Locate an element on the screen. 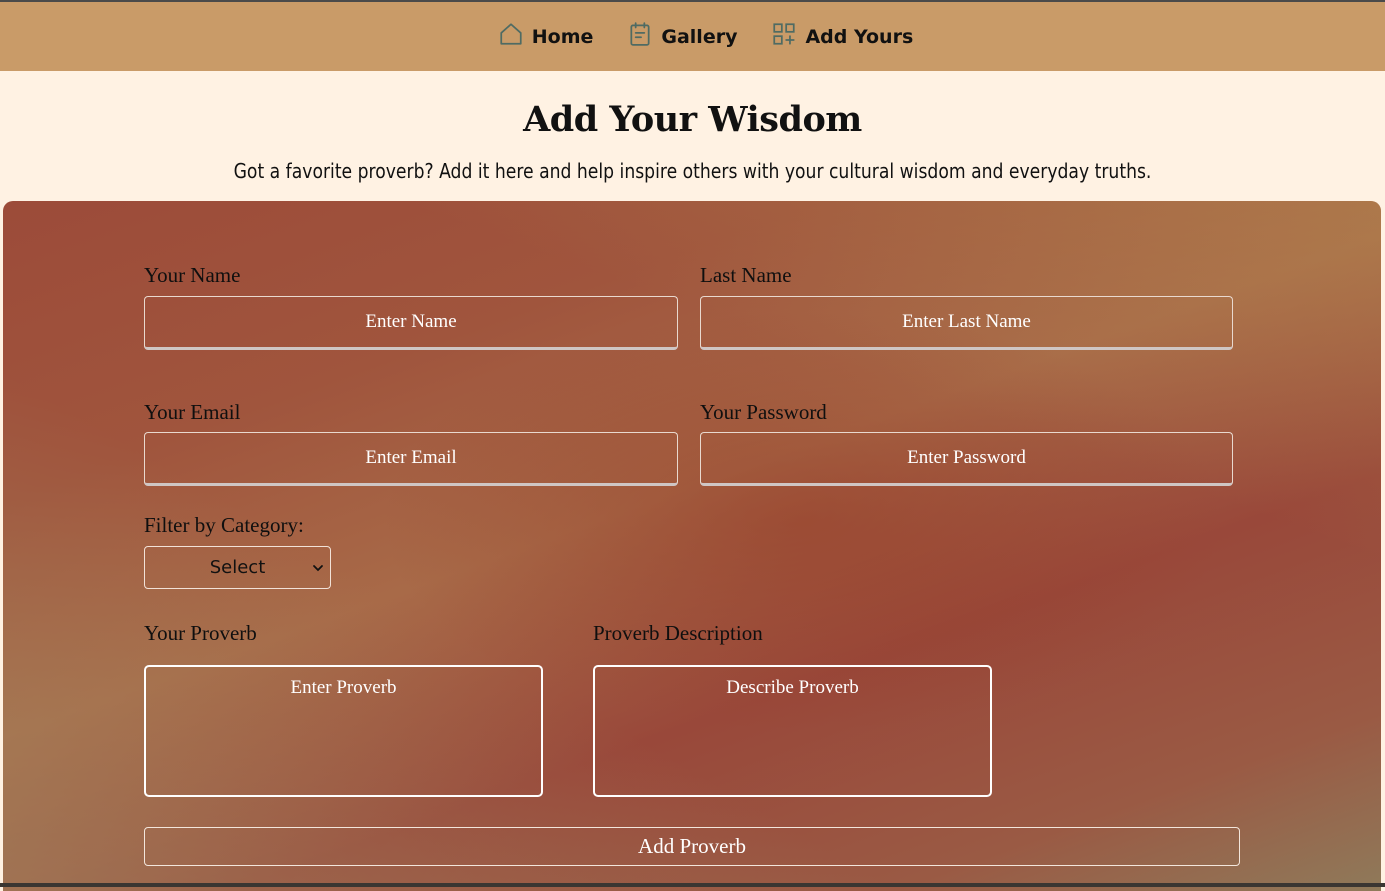 The width and height of the screenshot is (1385, 891). email-input is located at coordinates (411, 459).